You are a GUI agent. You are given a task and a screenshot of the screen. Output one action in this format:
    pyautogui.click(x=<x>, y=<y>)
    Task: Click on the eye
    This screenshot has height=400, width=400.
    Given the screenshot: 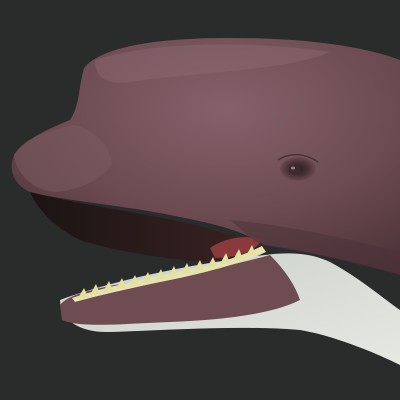 What is the action you would take?
    pyautogui.click(x=295, y=170)
    